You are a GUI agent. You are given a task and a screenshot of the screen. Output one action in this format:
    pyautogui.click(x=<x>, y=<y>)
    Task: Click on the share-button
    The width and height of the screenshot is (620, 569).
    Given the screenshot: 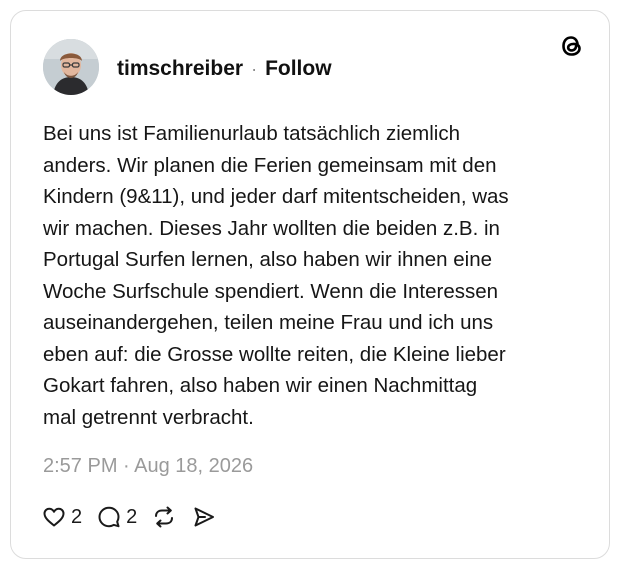 What is the action you would take?
    pyautogui.click(x=204, y=517)
    